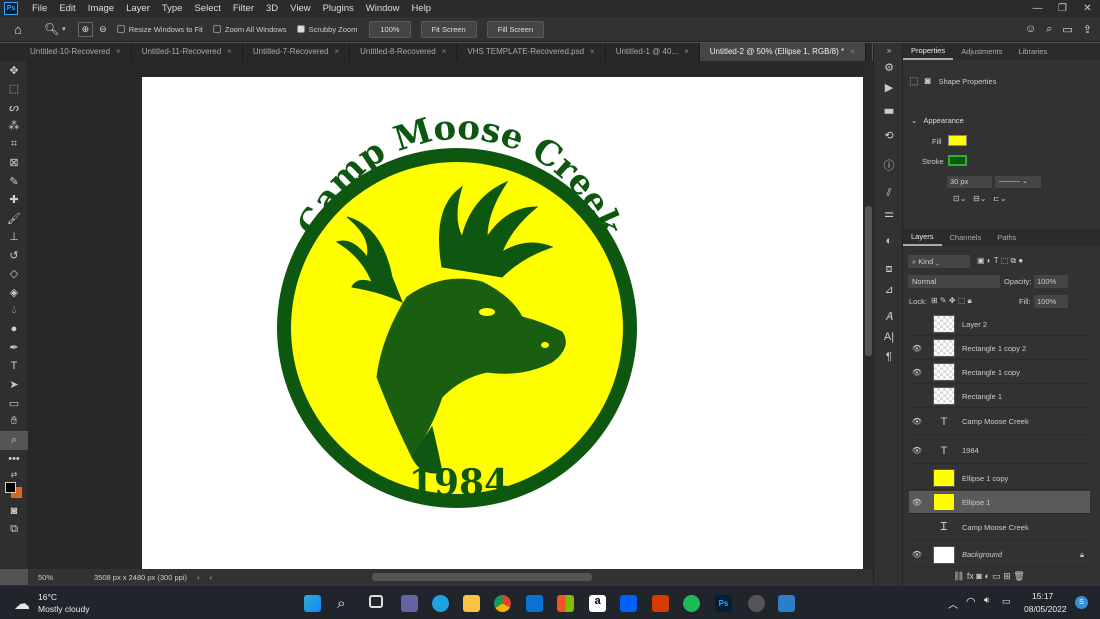 The image size is (1100, 619). What do you see at coordinates (889, 269) in the screenshot?
I see `3d-icon: ⧈` at bounding box center [889, 269].